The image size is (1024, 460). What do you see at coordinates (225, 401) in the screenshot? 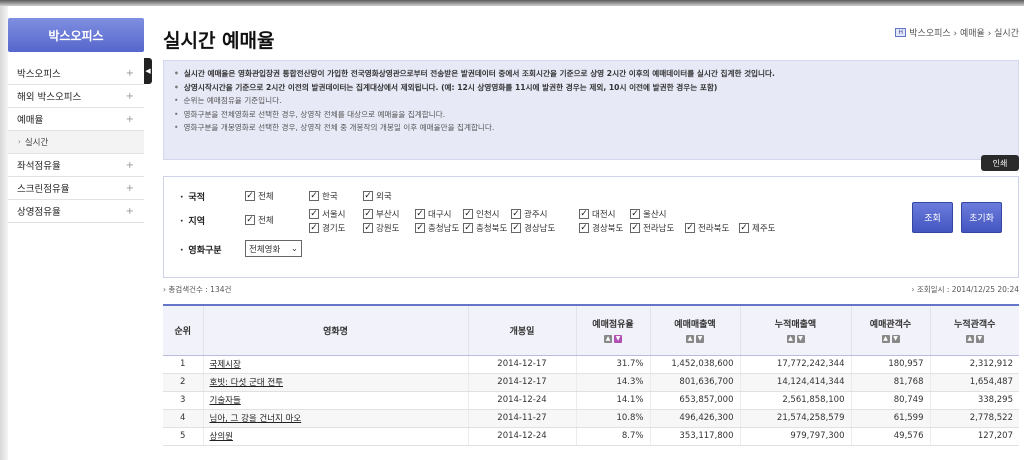
I see `movie-title-link: 기술자들` at bounding box center [225, 401].